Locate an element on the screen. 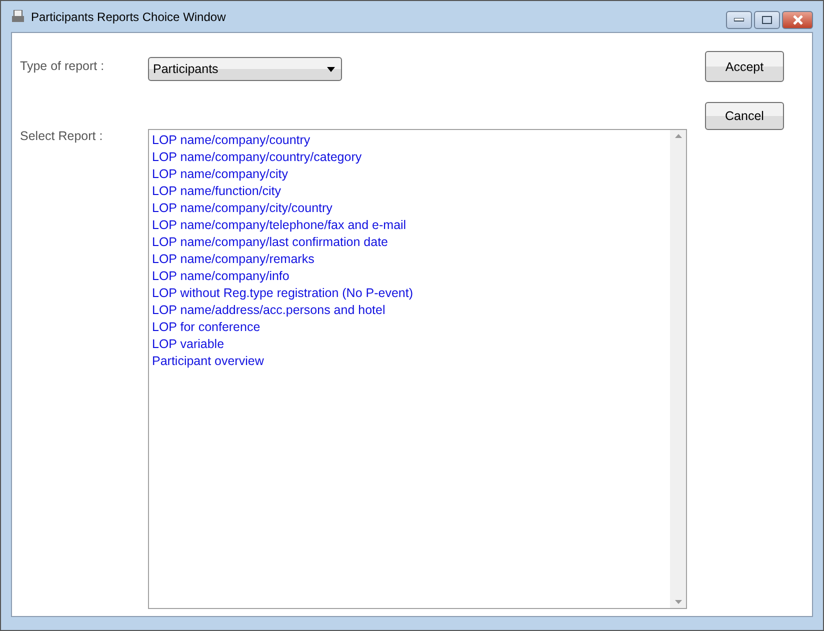 The image size is (824, 631). accept-button: Accept is located at coordinates (744, 66).